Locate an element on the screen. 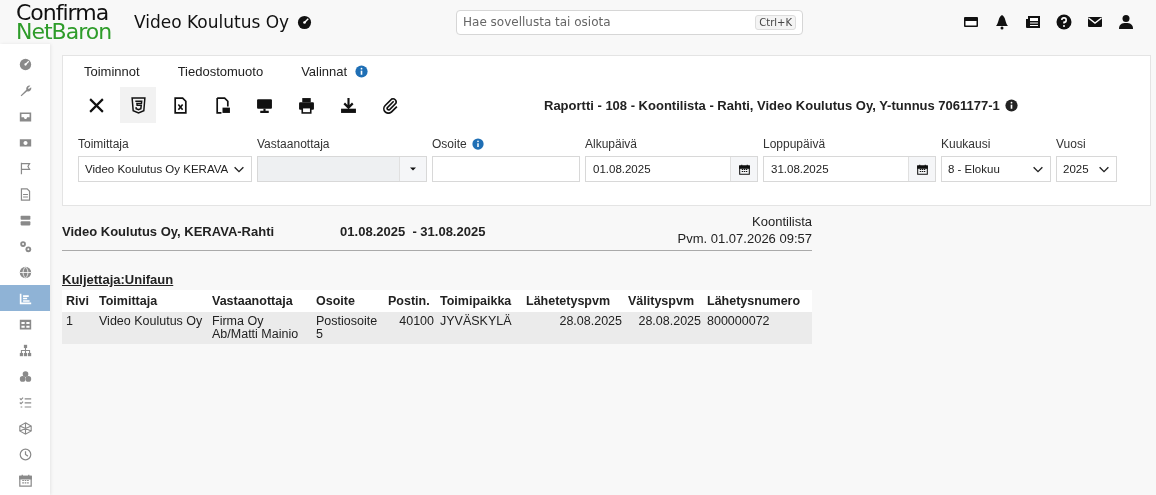  report-name: Koontilista is located at coordinates (782, 221).